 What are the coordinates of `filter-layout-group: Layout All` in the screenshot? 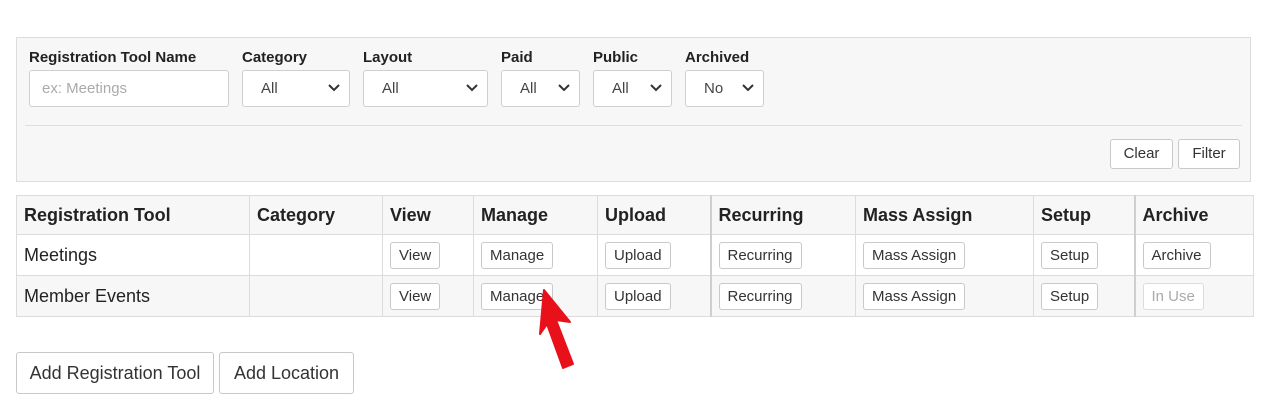 It's located at (425, 77).